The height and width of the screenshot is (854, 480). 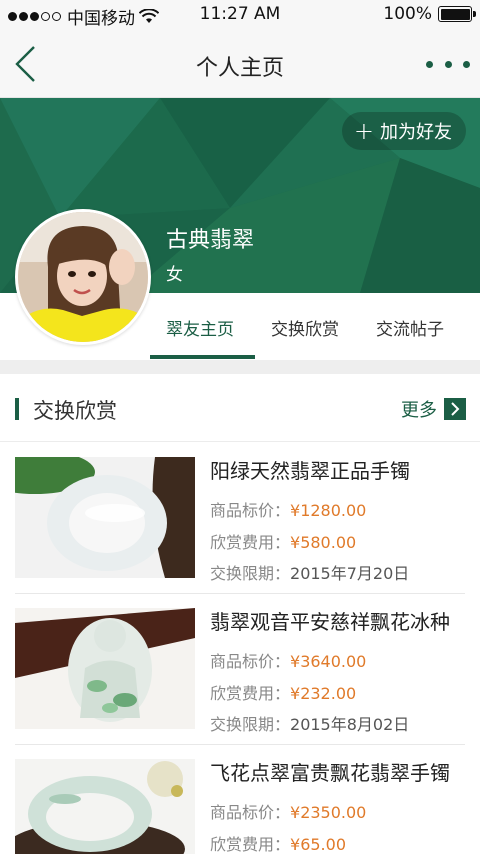 I want to click on item-fee-row: 欣赏费用：¥65.00, so click(x=278, y=842).